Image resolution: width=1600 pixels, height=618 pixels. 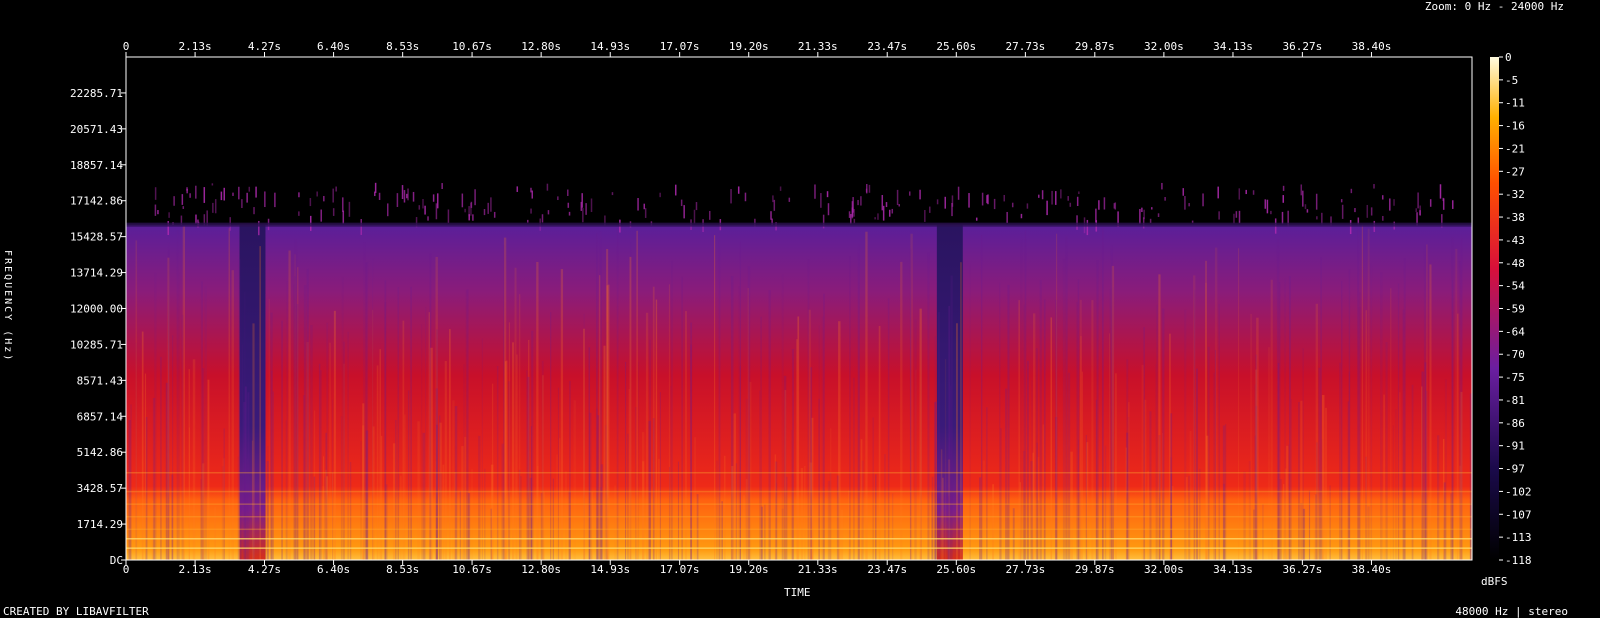 I want to click on y-tick-label: 13714.29, so click(x=96, y=273).